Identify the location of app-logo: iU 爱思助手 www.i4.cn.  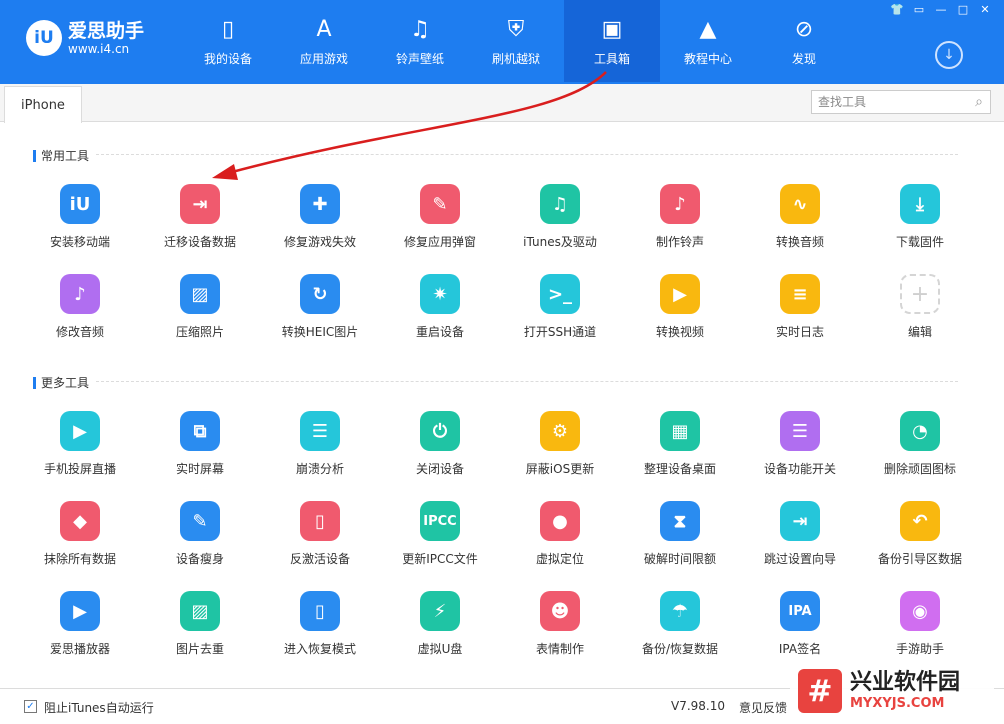
(85, 38).